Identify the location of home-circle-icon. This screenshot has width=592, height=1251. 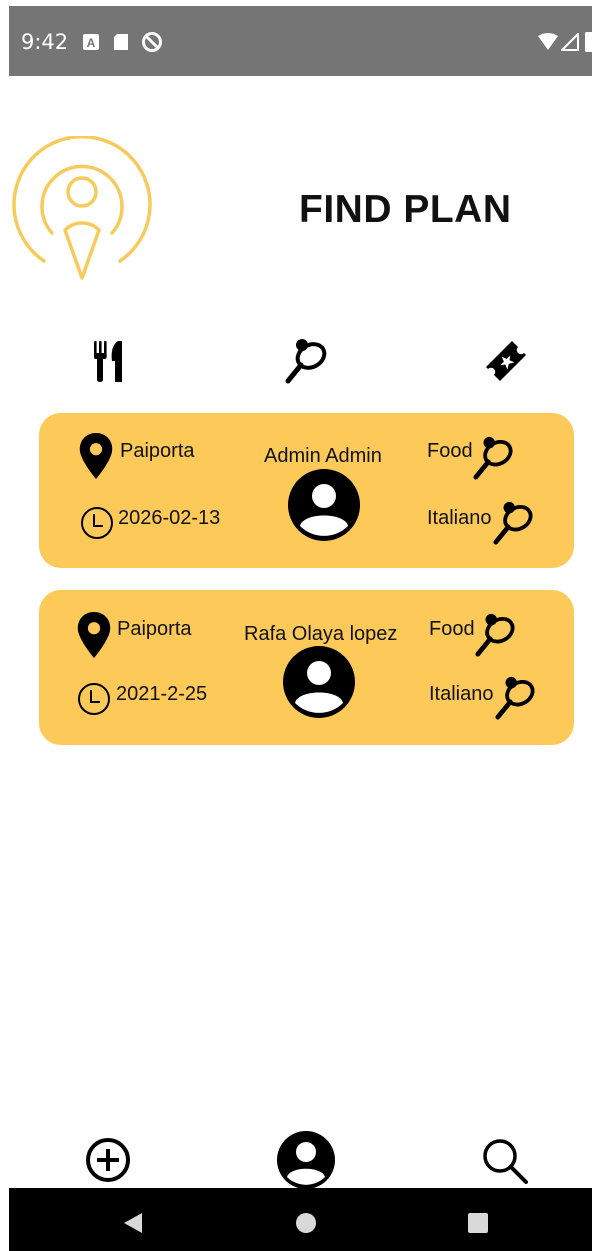
(306, 1223).